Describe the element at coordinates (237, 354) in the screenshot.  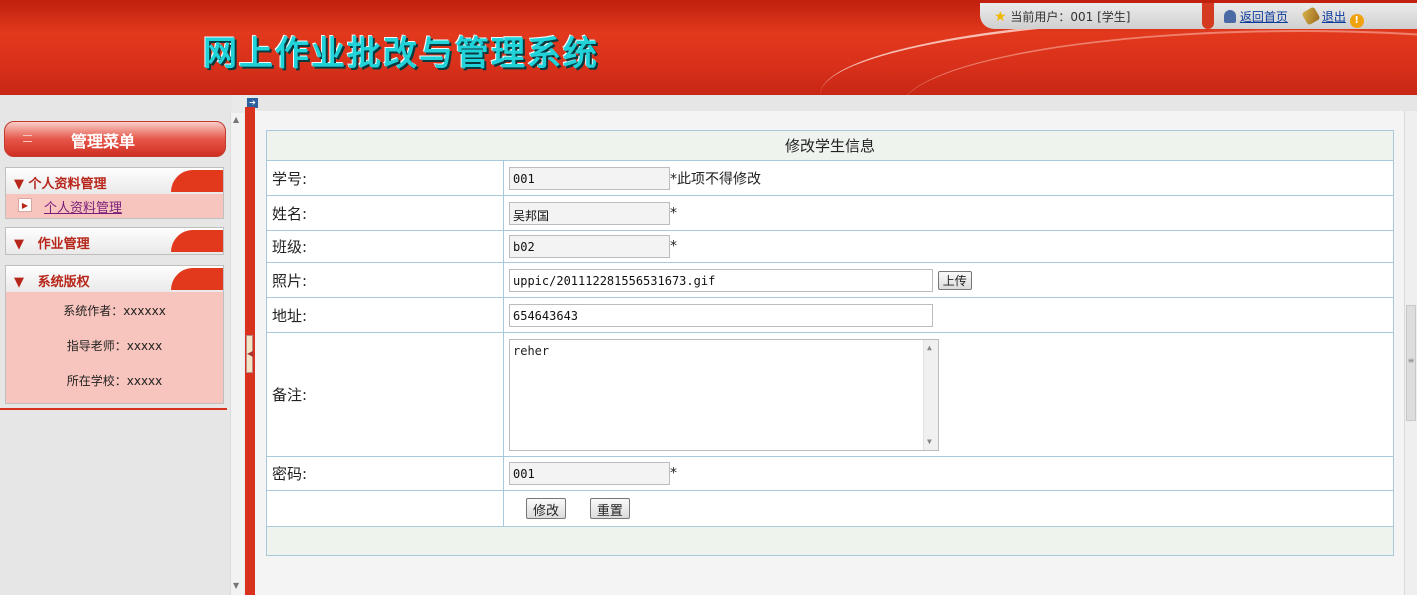
I see `sidebar-scrollbar: ▲ ▼` at that location.